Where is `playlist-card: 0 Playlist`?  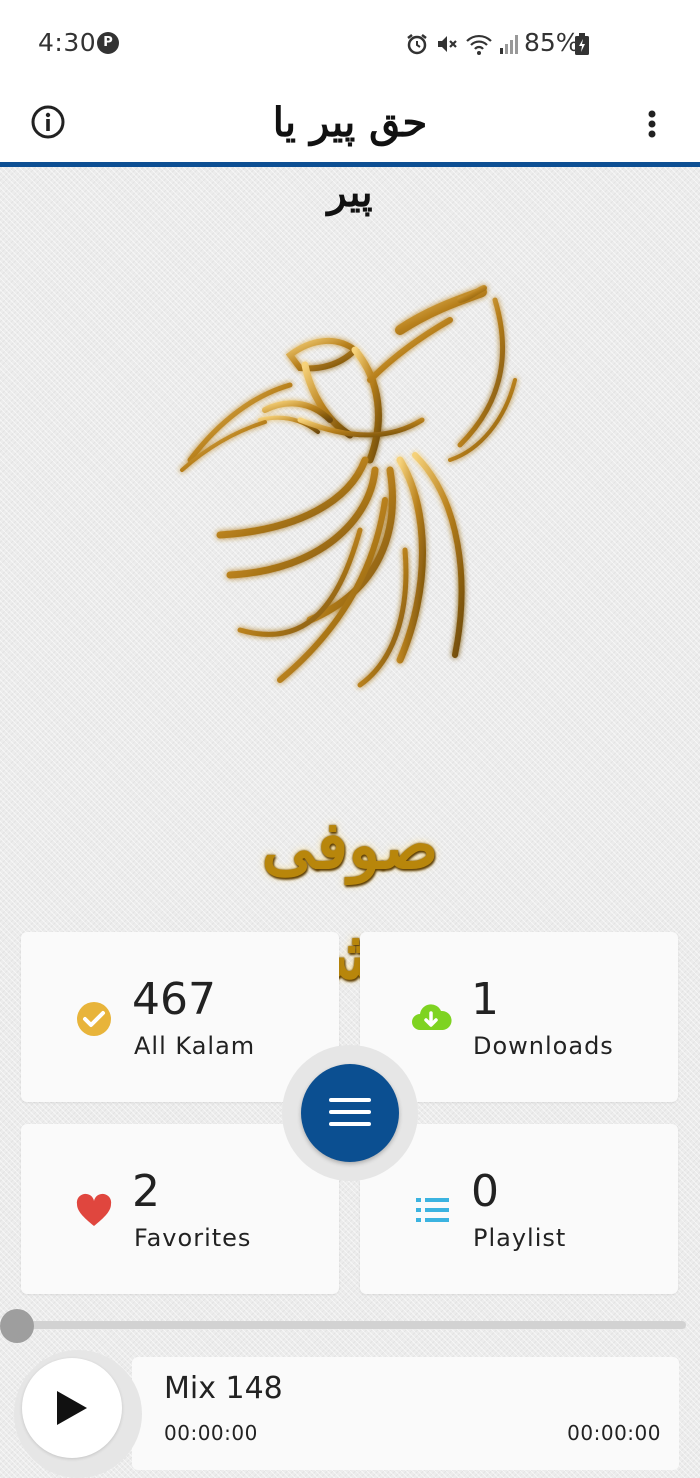 playlist-card: 0 Playlist is located at coordinates (519, 1209).